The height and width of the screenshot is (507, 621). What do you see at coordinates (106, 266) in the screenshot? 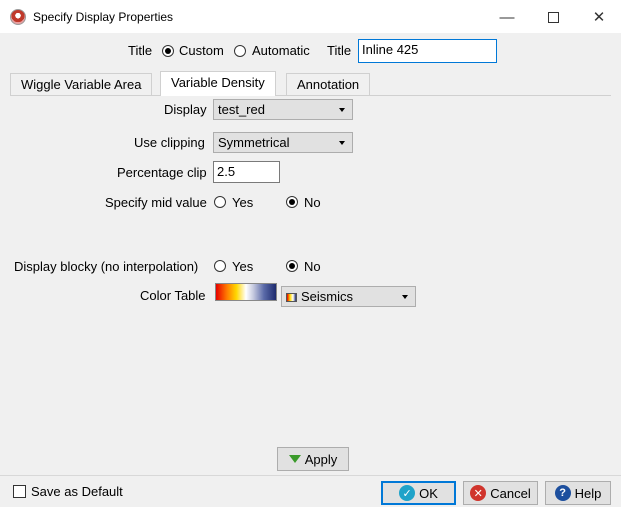
I see `blocky-label: Display blocky (no interpolation)` at bounding box center [106, 266].